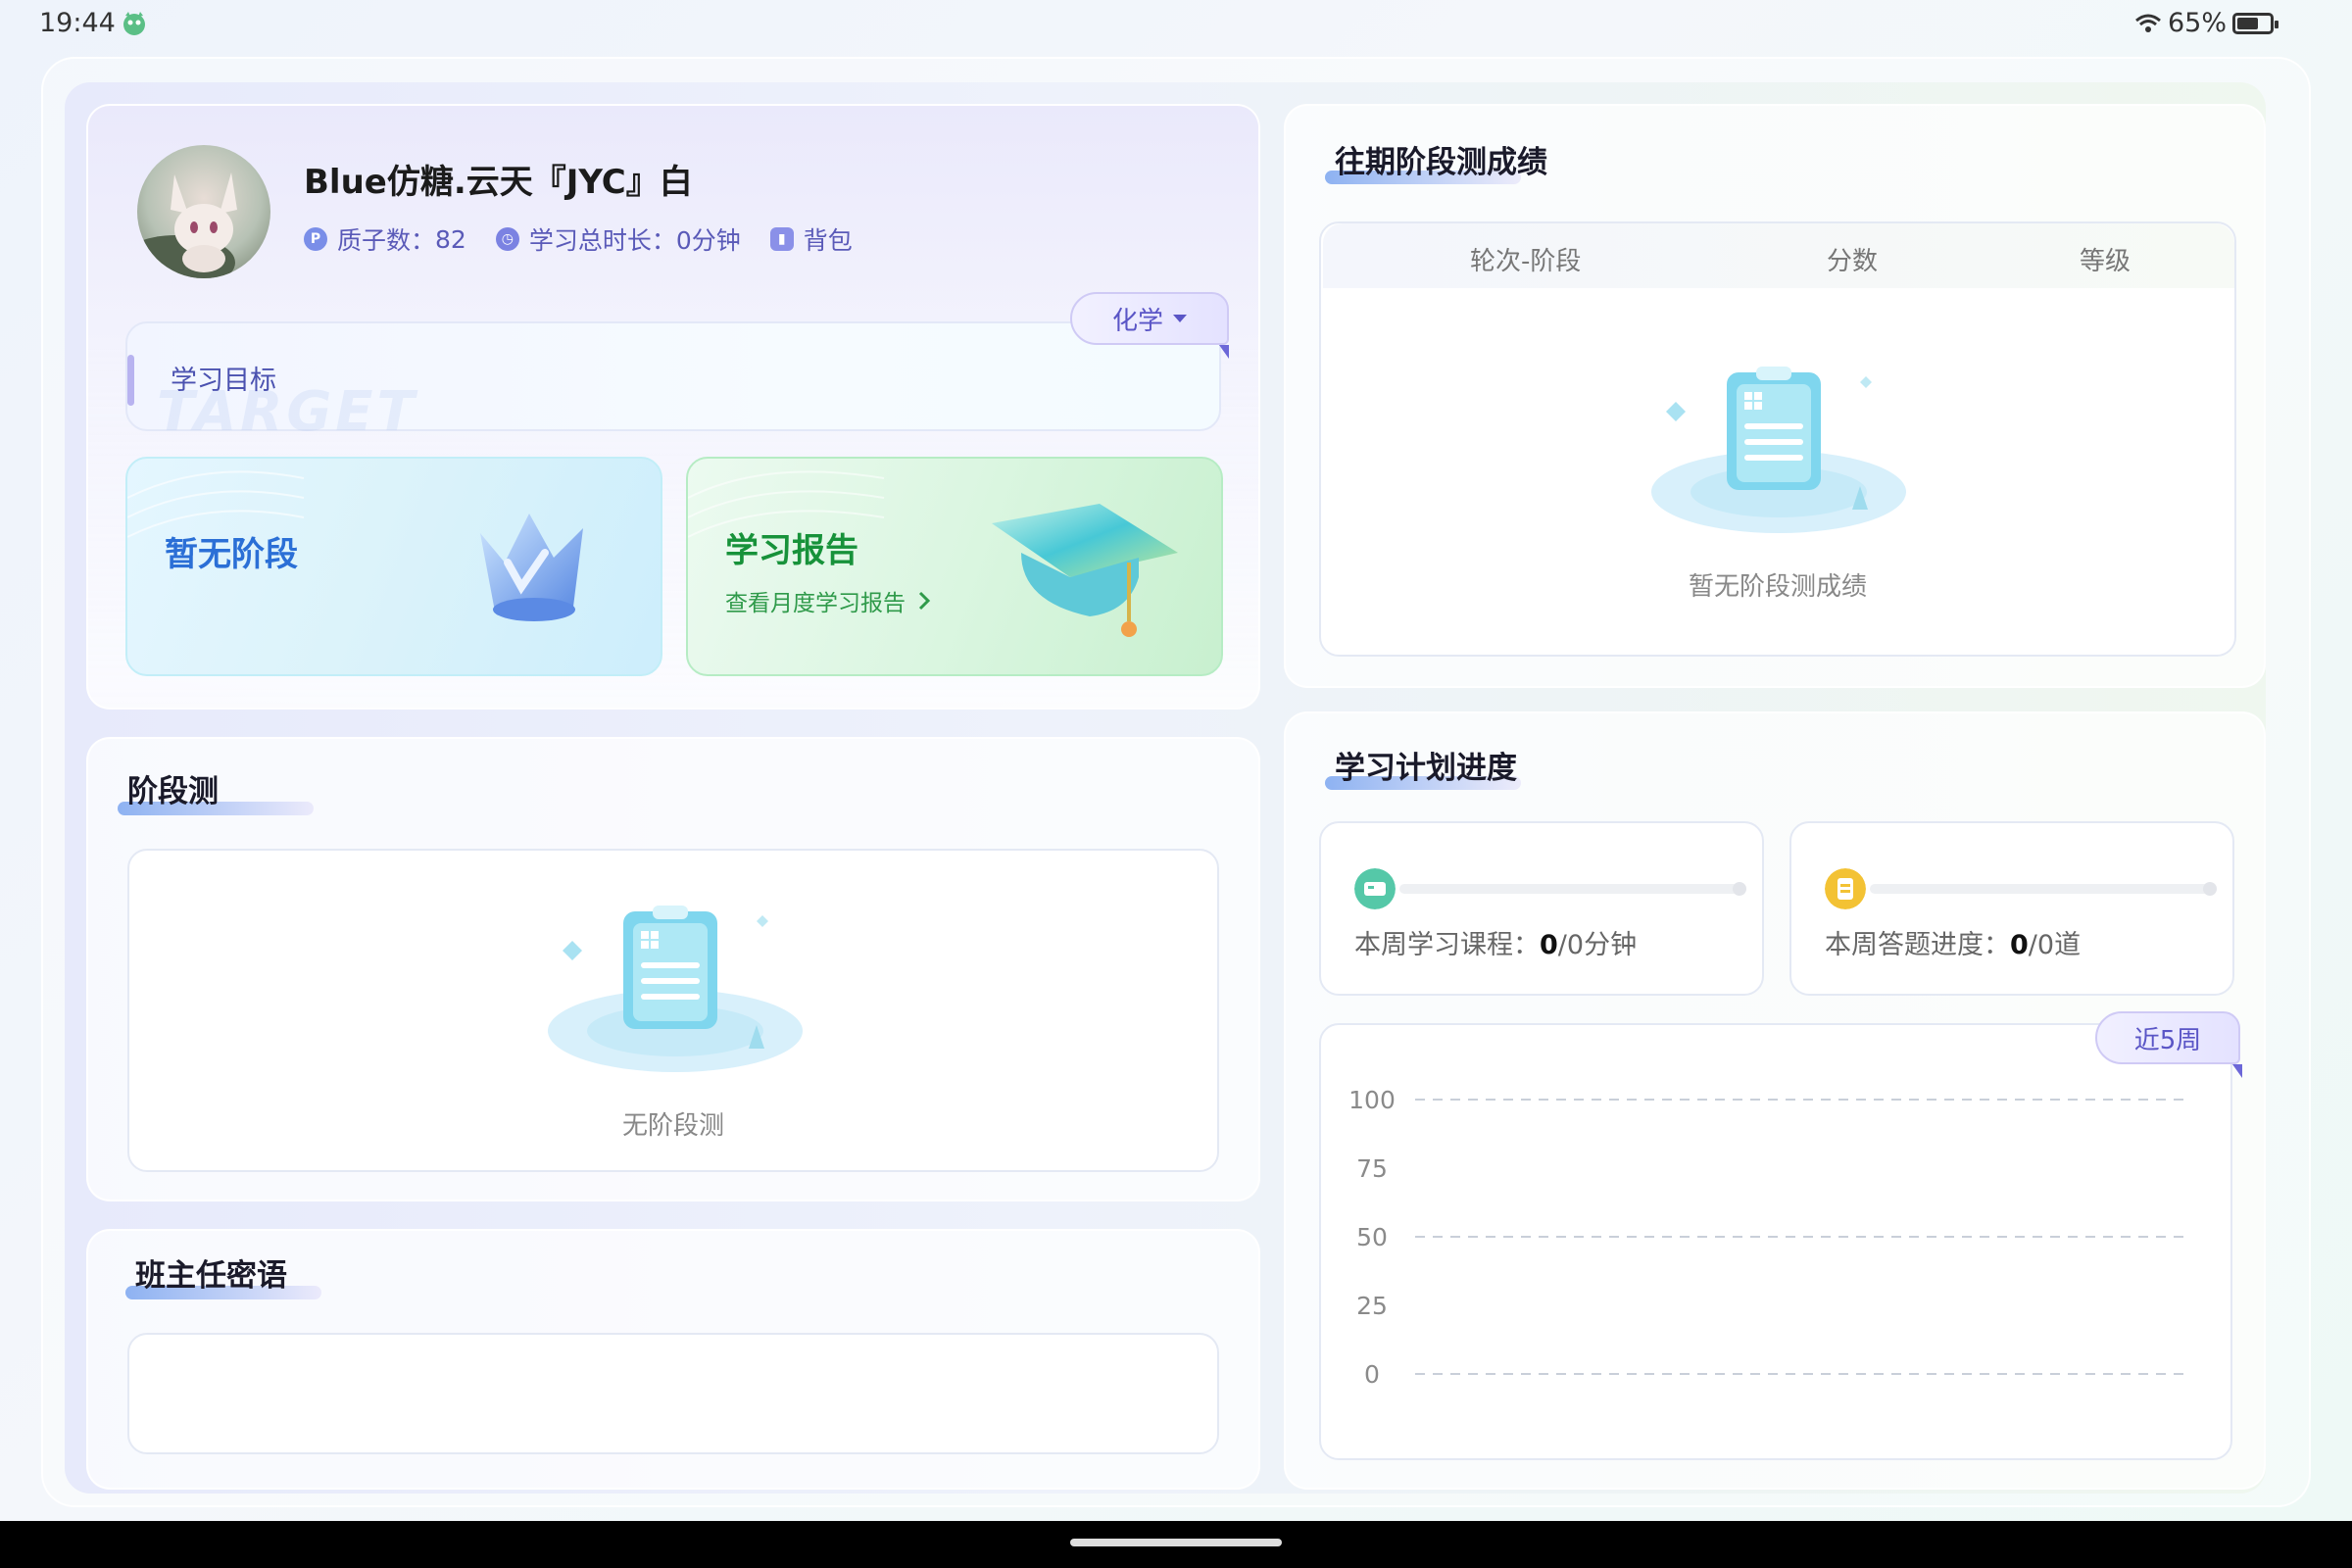  What do you see at coordinates (708, 240) in the screenshot?
I see `duration-value: 0分钟` at bounding box center [708, 240].